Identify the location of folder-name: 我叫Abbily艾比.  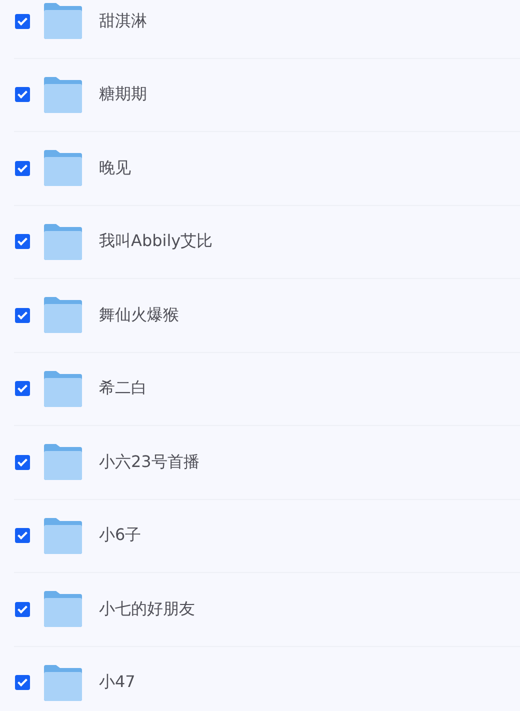
(156, 241).